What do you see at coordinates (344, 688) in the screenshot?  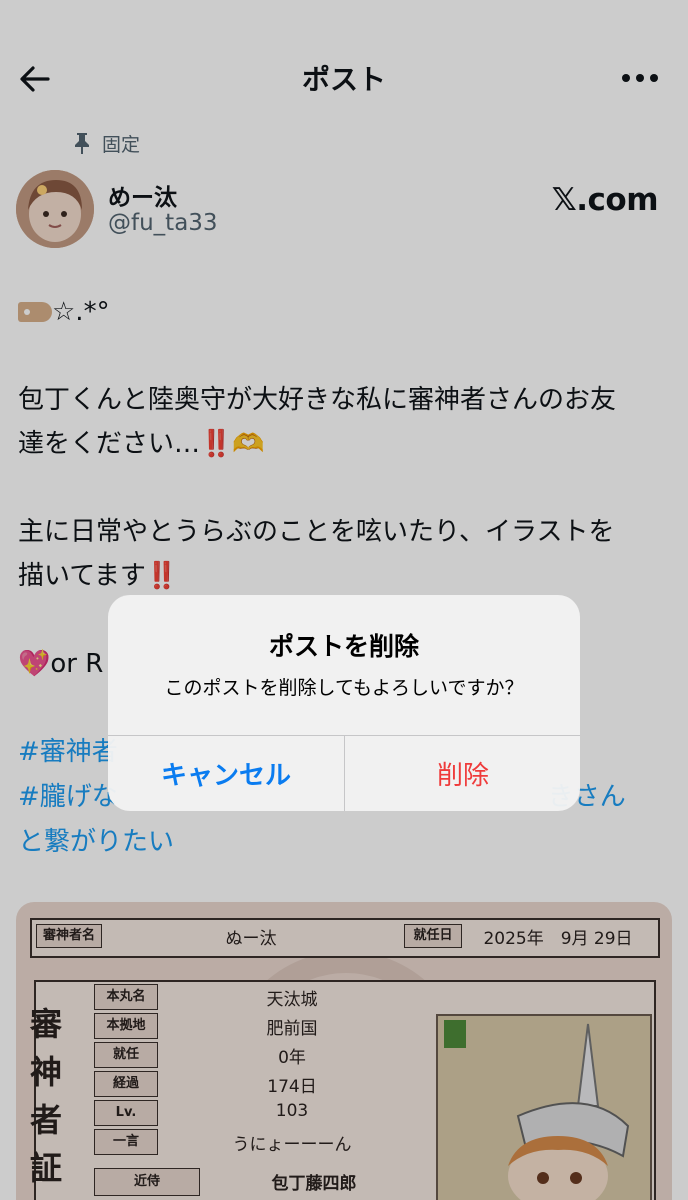 I see `dialog-message: このポストを削除してもよろしいですか？` at bounding box center [344, 688].